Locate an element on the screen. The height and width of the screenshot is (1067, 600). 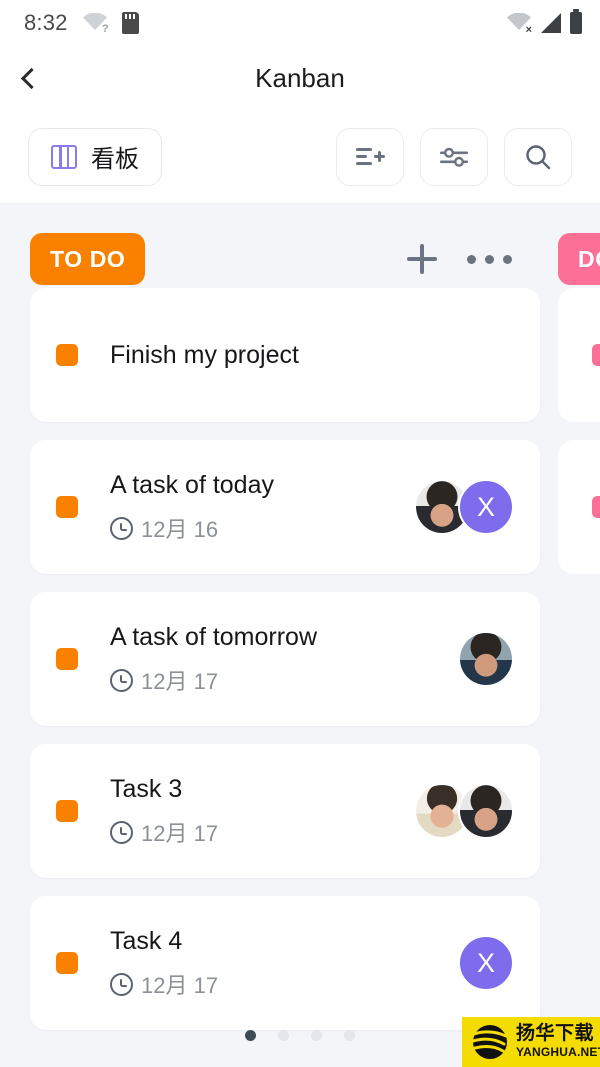
view-toolbar: 看板 is located at coordinates (300, 157).